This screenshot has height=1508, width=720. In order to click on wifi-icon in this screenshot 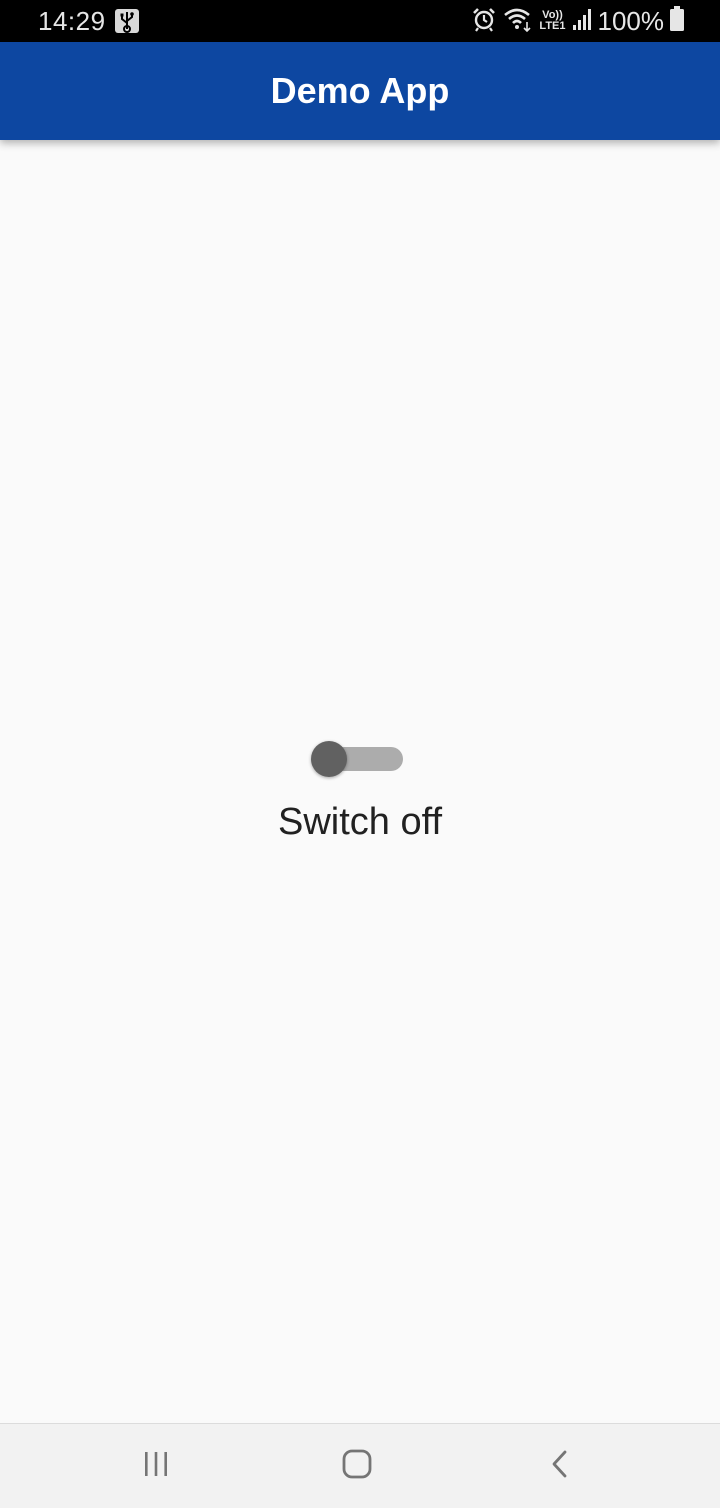, I will do `click(518, 21)`.